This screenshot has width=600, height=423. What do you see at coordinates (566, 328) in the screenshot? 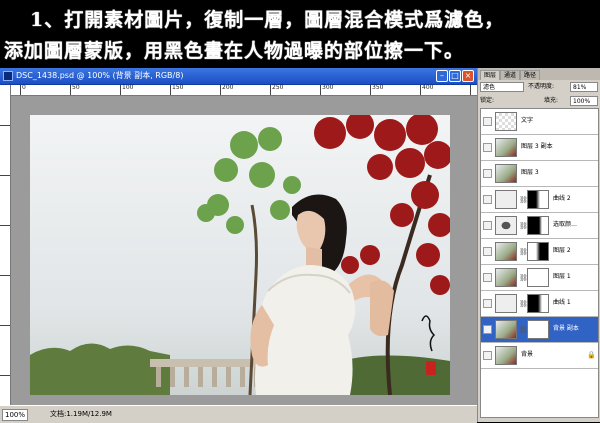
I see `layer-name: 背景 副本` at bounding box center [566, 328].